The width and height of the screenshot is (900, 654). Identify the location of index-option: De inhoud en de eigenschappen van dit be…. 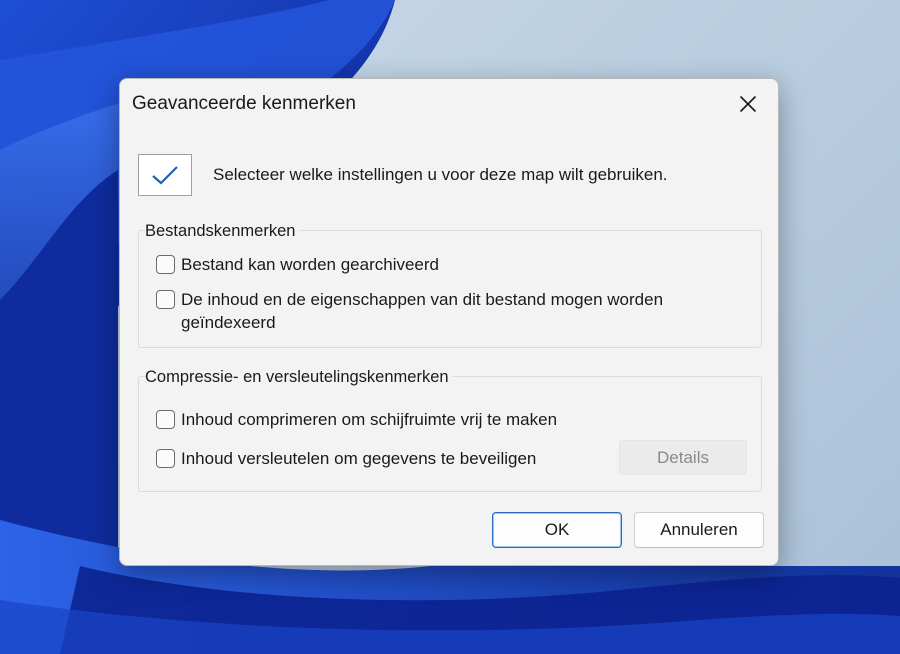
(438, 311).